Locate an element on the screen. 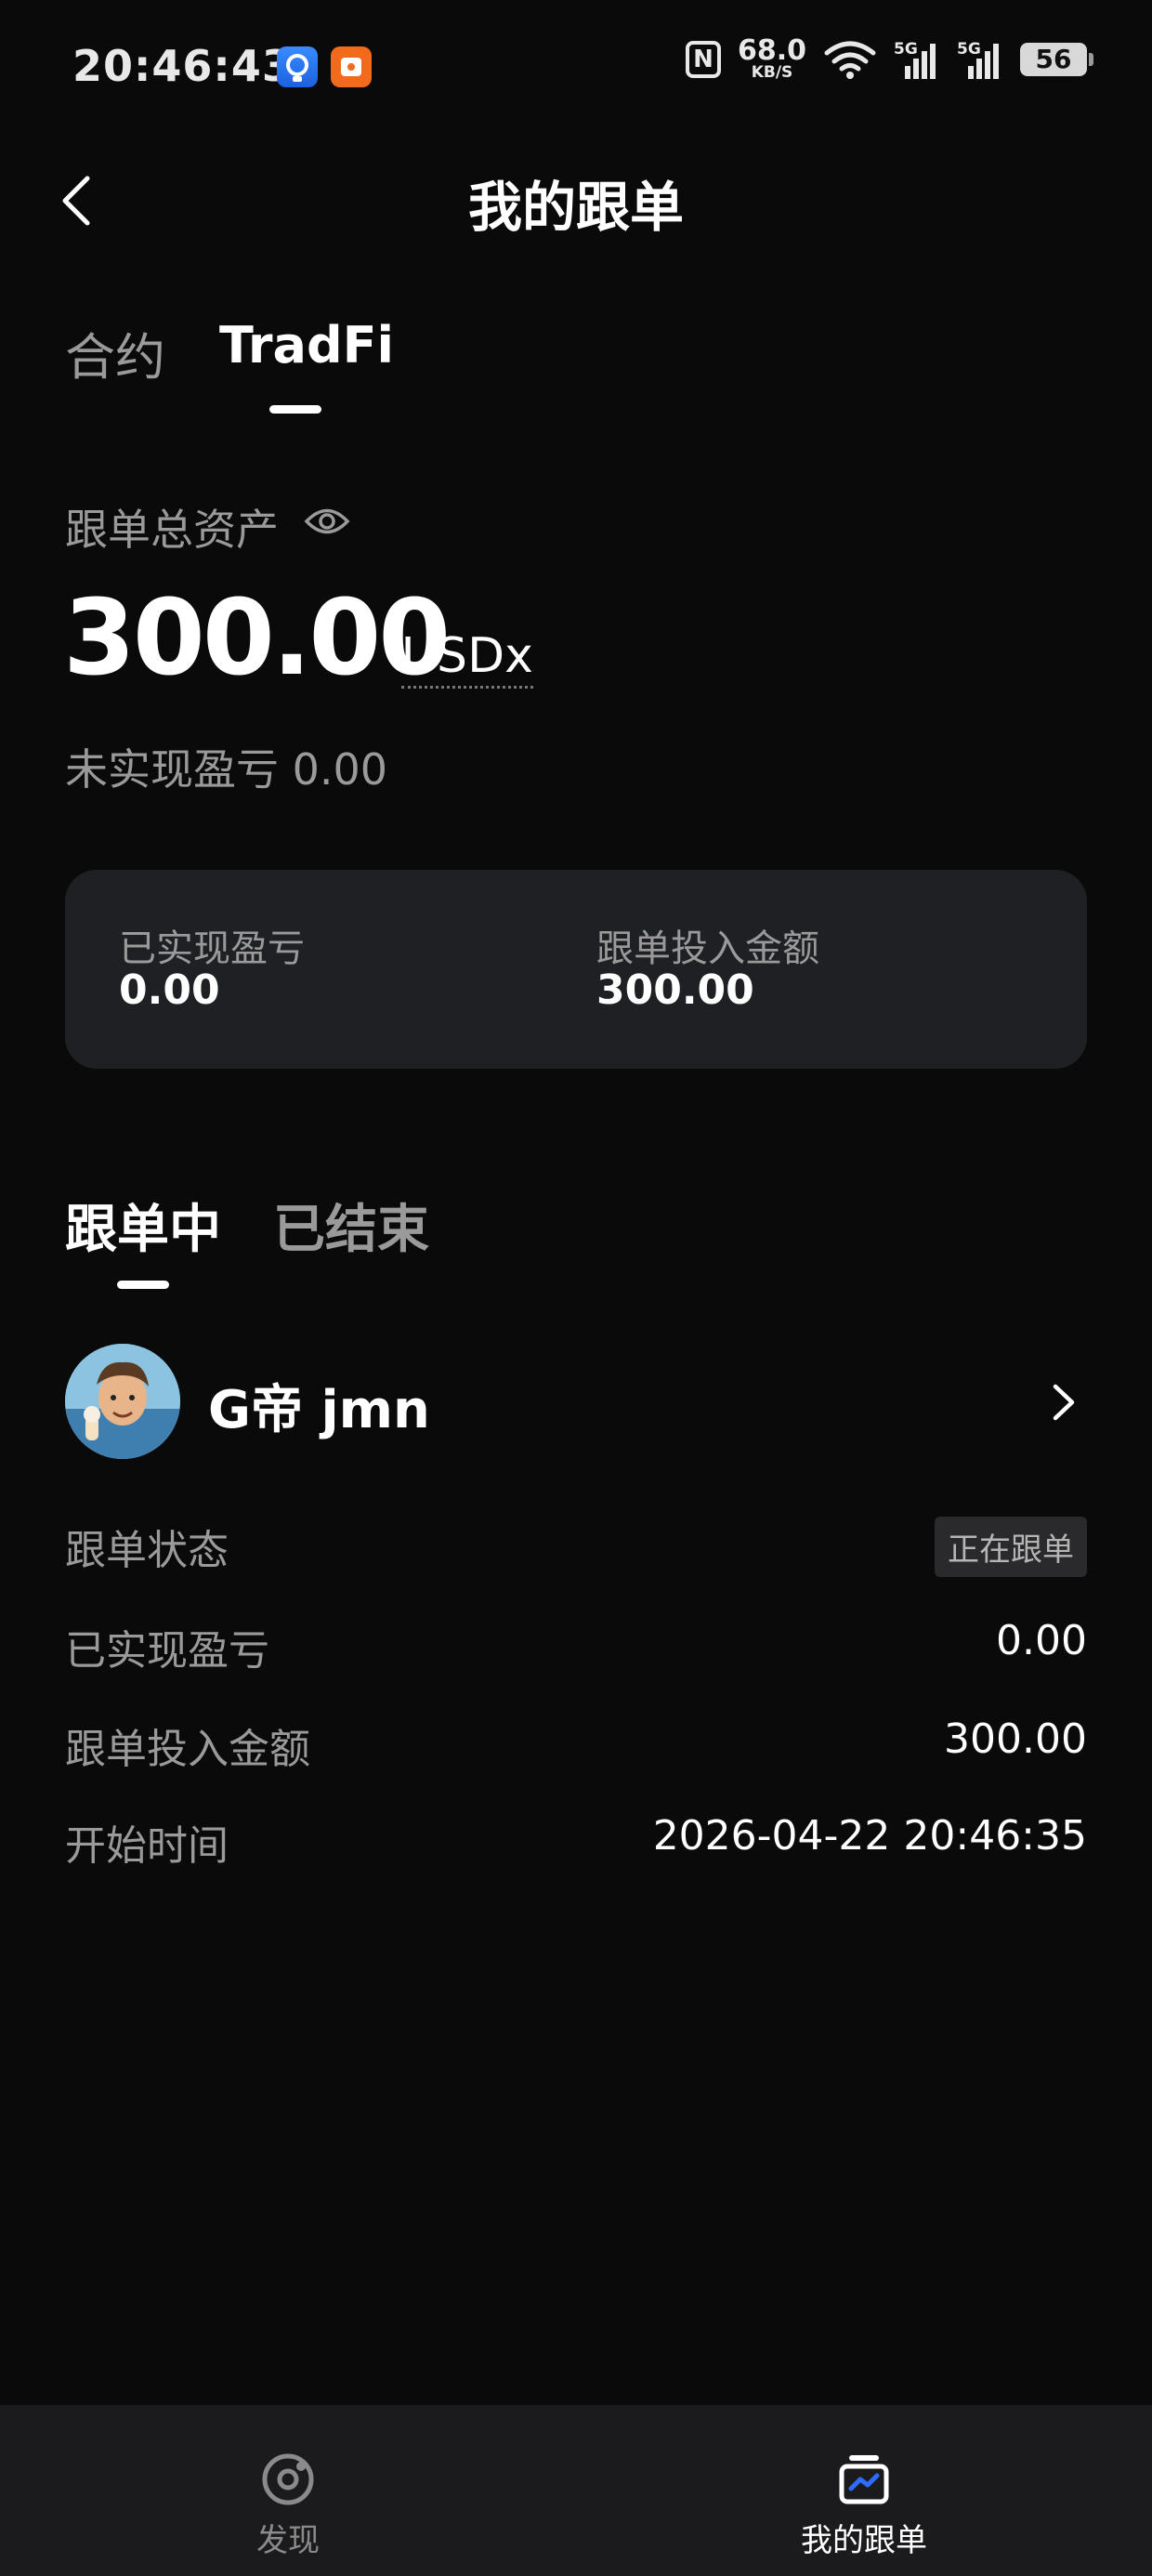 This screenshot has width=1152, height=2576. speed-value: 68.0 is located at coordinates (771, 50).